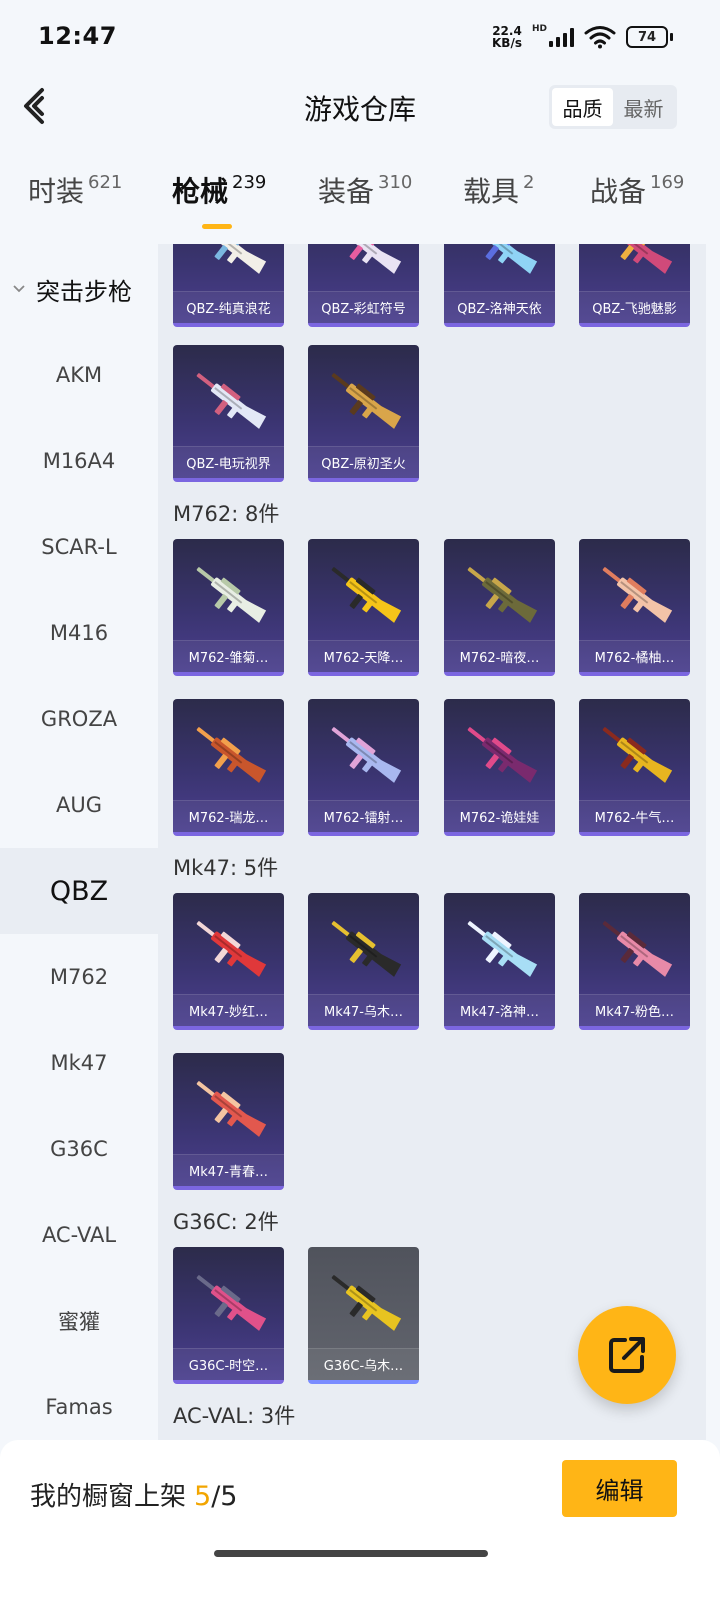 This screenshot has height=1600, width=720. What do you see at coordinates (363, 285) in the screenshot?
I see `skin-card: QBZ-彩虹符号` at bounding box center [363, 285].